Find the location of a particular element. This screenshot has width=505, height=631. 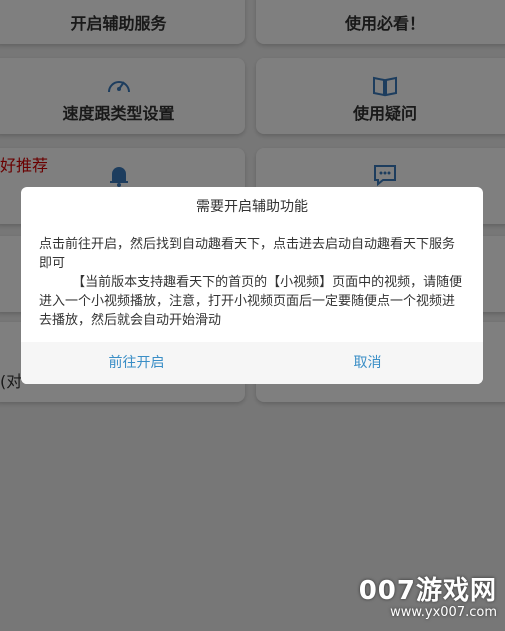

dialog-footer: 前往开启 取消 is located at coordinates (252, 363).